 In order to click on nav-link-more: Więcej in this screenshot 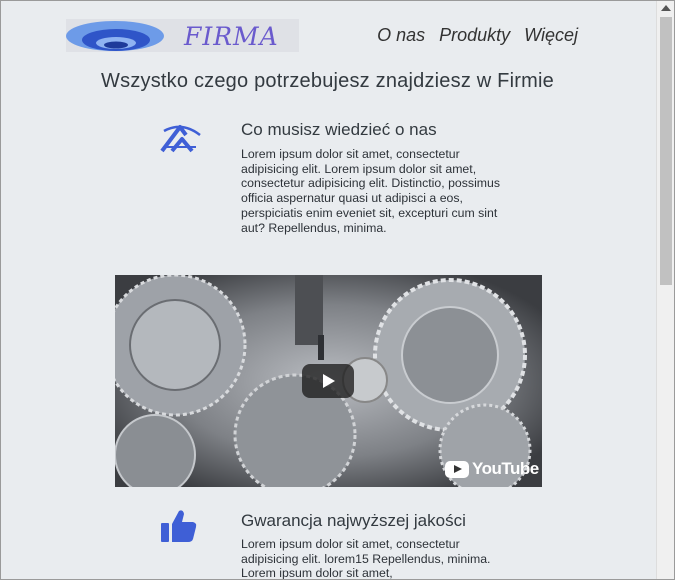, I will do `click(551, 35)`.